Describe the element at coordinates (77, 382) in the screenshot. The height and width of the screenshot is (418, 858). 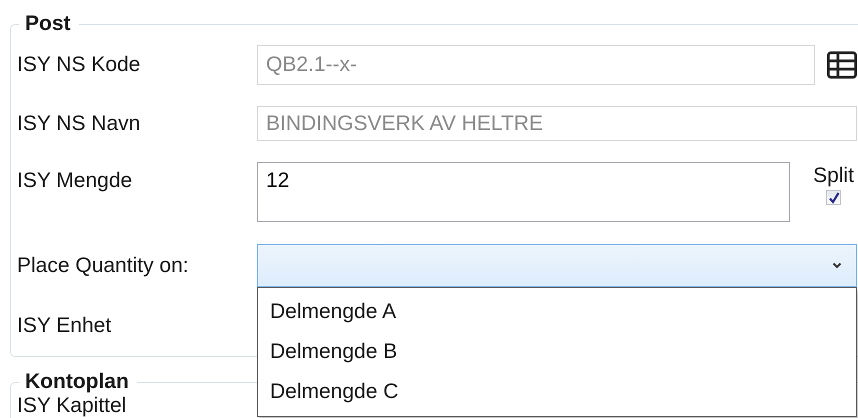
I see `group-title: Kontoplan` at that location.